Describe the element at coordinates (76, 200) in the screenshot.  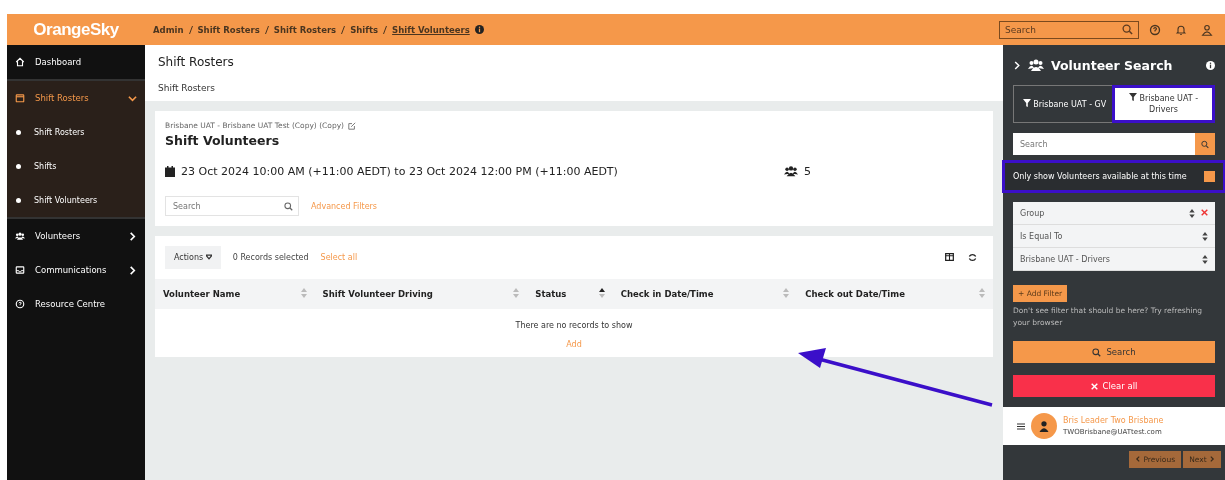
I see `sidebar-subitem: Shift Volunteers` at that location.